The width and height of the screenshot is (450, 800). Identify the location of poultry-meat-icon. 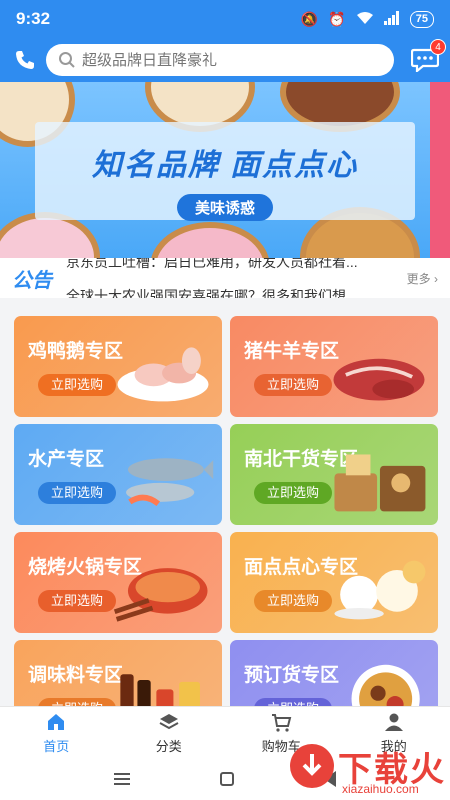
(163, 374).